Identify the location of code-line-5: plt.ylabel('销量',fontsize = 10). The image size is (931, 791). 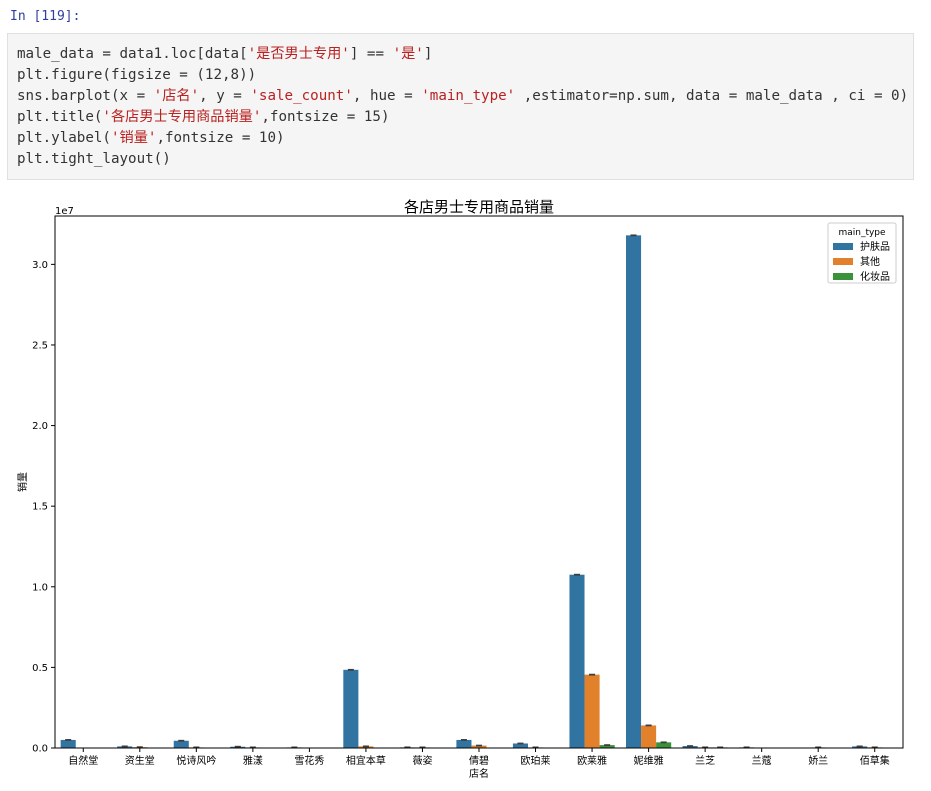
(151, 138).